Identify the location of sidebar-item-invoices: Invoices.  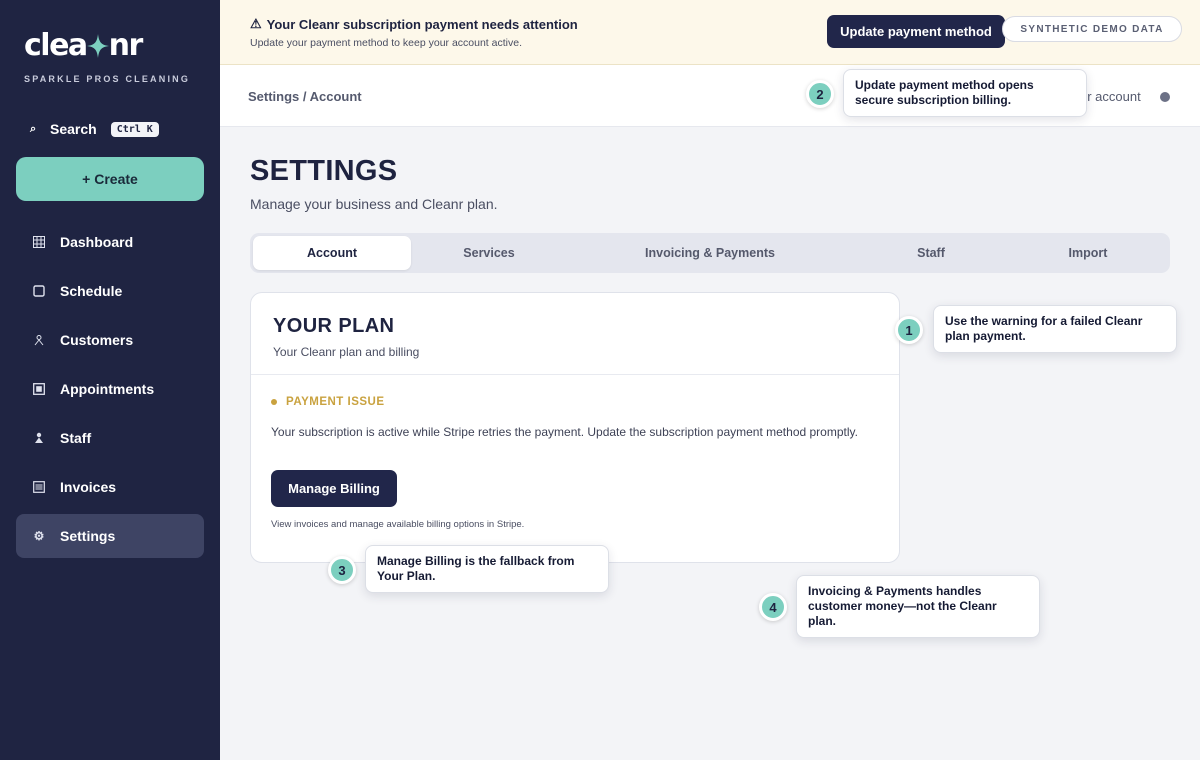
(110, 487).